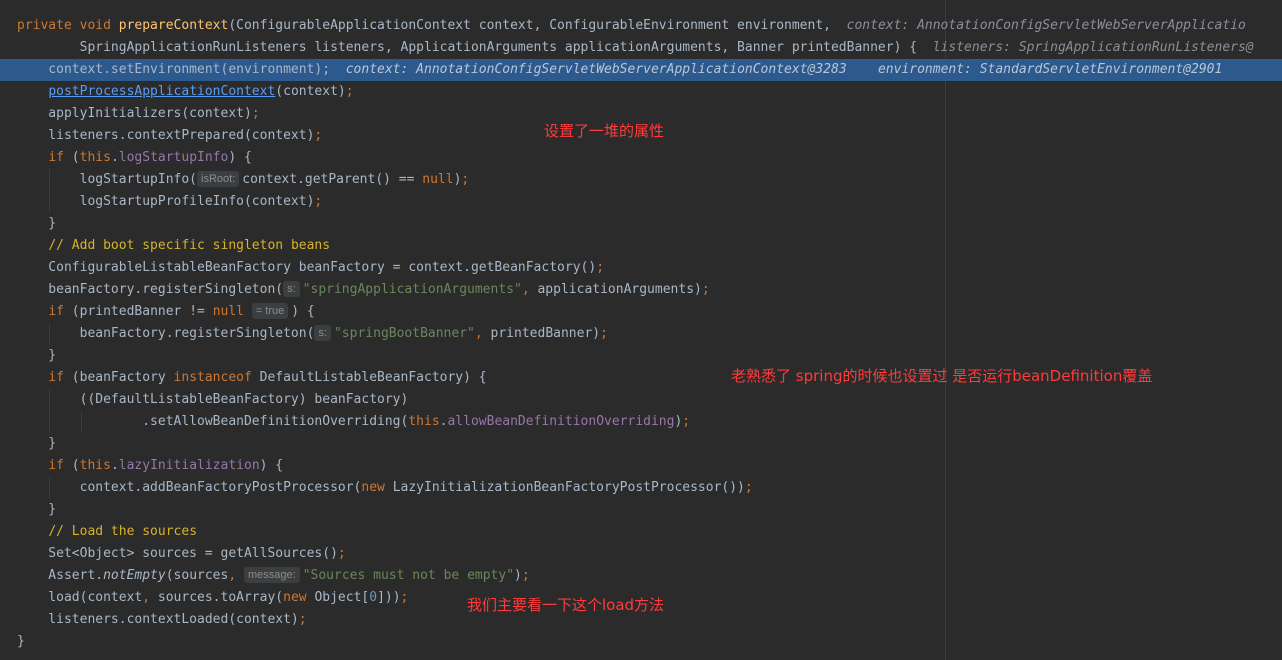 Image resolution: width=1282 pixels, height=660 pixels. I want to click on annotation-note-load: 我们主要看一下这个load方法, so click(566, 605).